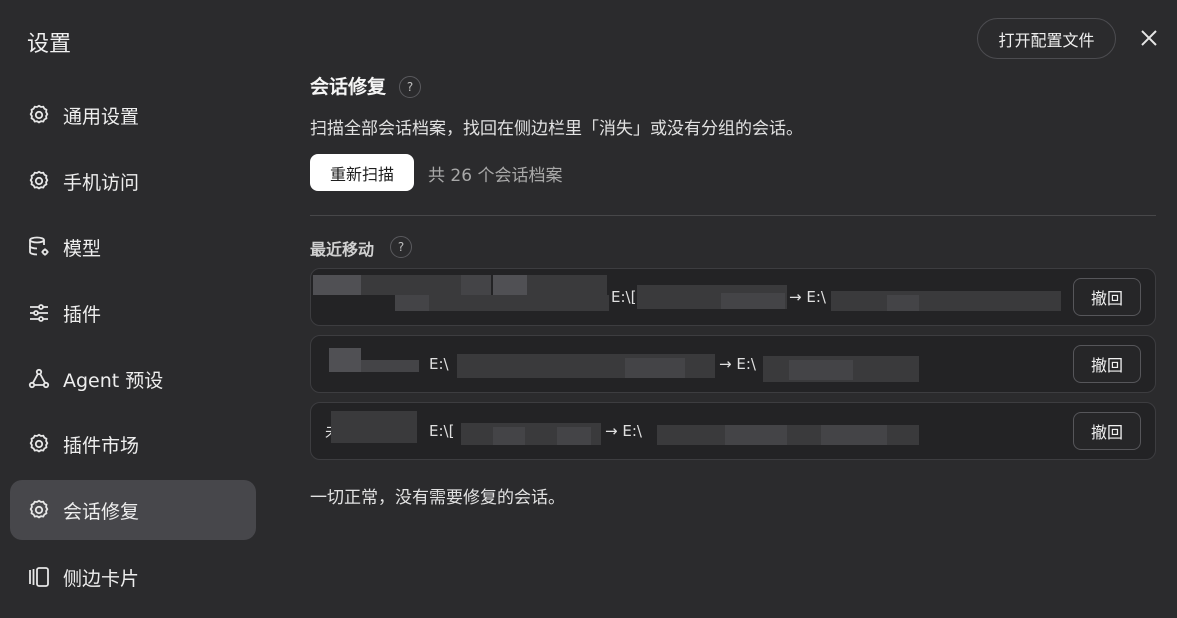 The image size is (1177, 618). I want to click on recent-move-row: E:\ → E:\ 撤回, so click(733, 364).